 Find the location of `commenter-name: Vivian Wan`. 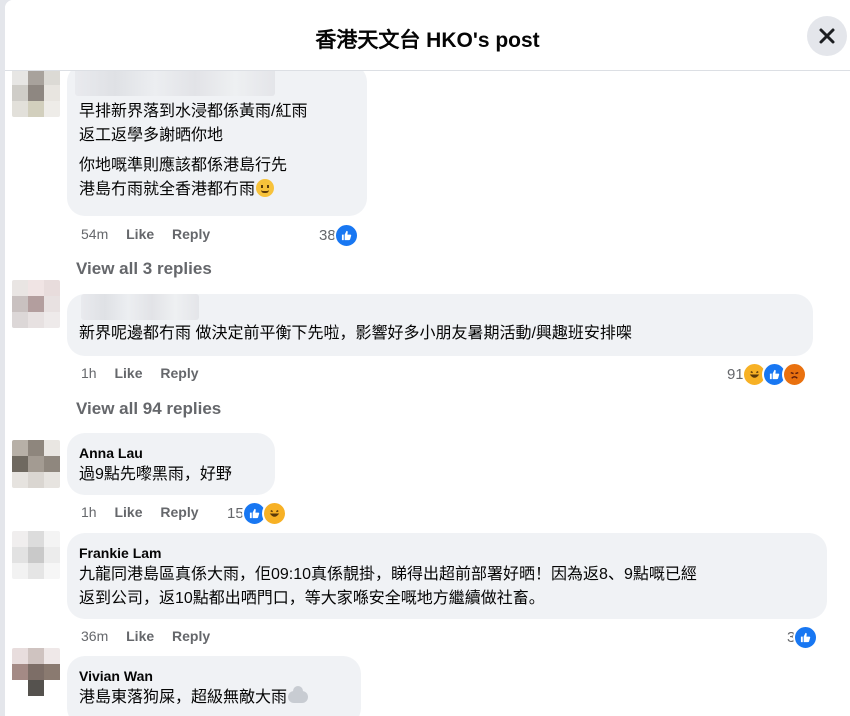

commenter-name: Vivian Wan is located at coordinates (214, 676).